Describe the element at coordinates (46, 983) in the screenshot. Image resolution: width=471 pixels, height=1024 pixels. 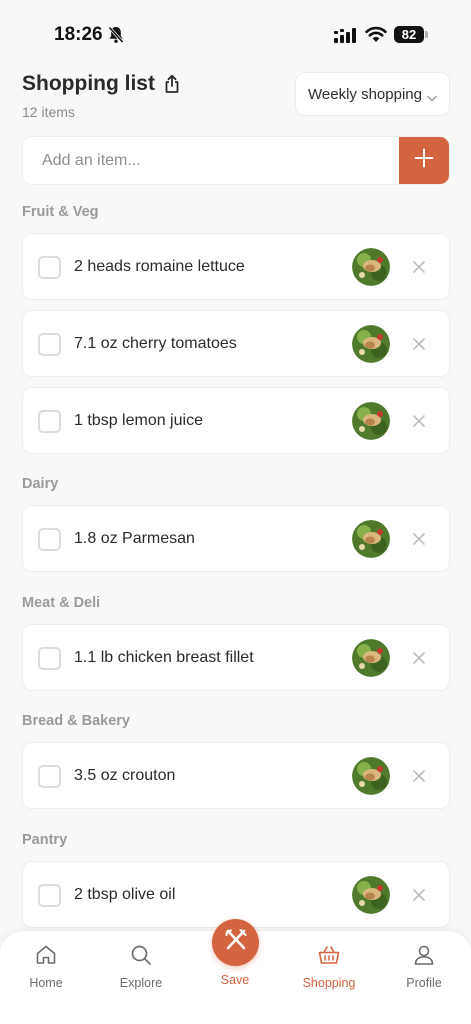
I see `nav-home-label: Home` at that location.